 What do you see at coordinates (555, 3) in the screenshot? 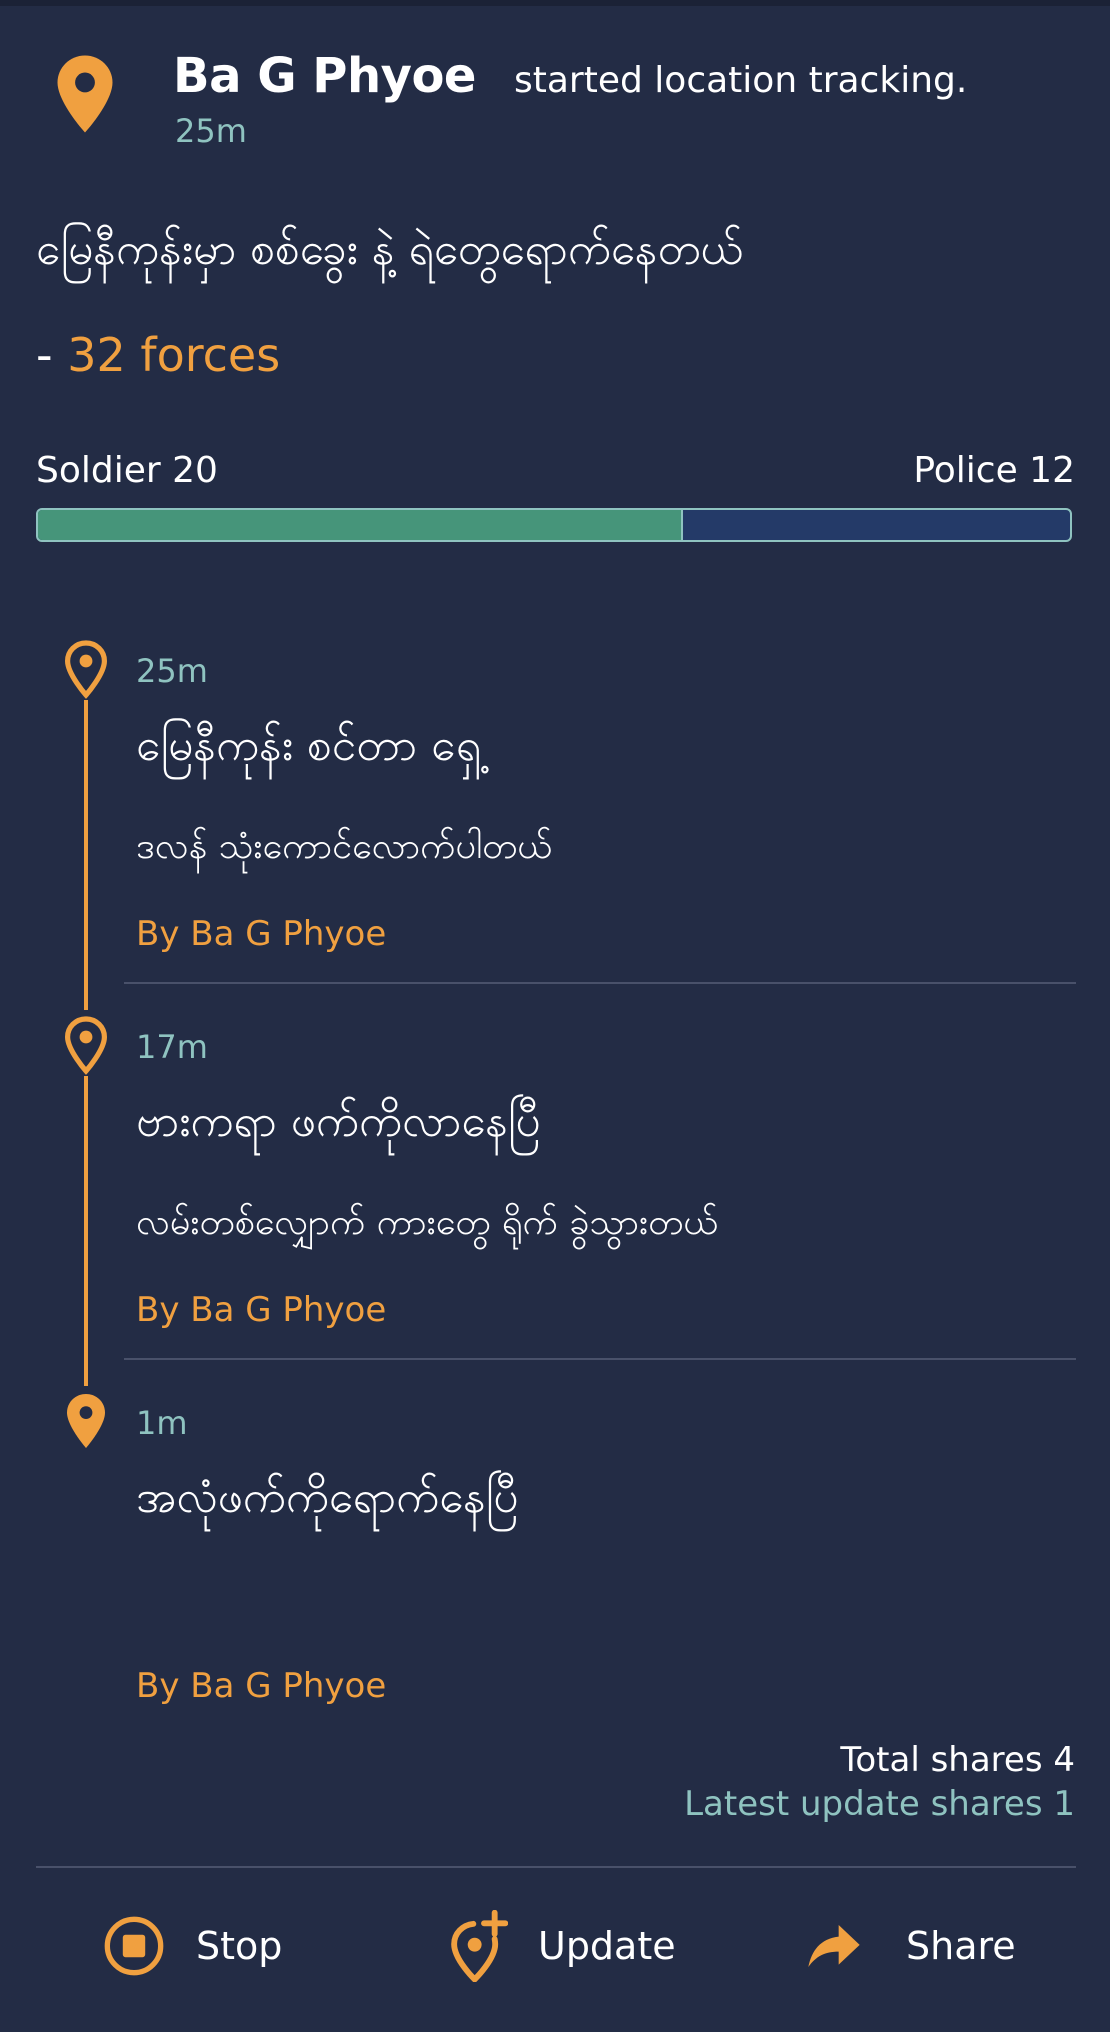
I see `top-edge` at bounding box center [555, 3].